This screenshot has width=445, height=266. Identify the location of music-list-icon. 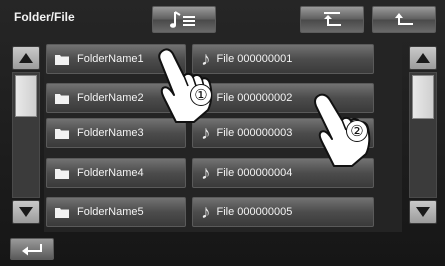
(182, 19).